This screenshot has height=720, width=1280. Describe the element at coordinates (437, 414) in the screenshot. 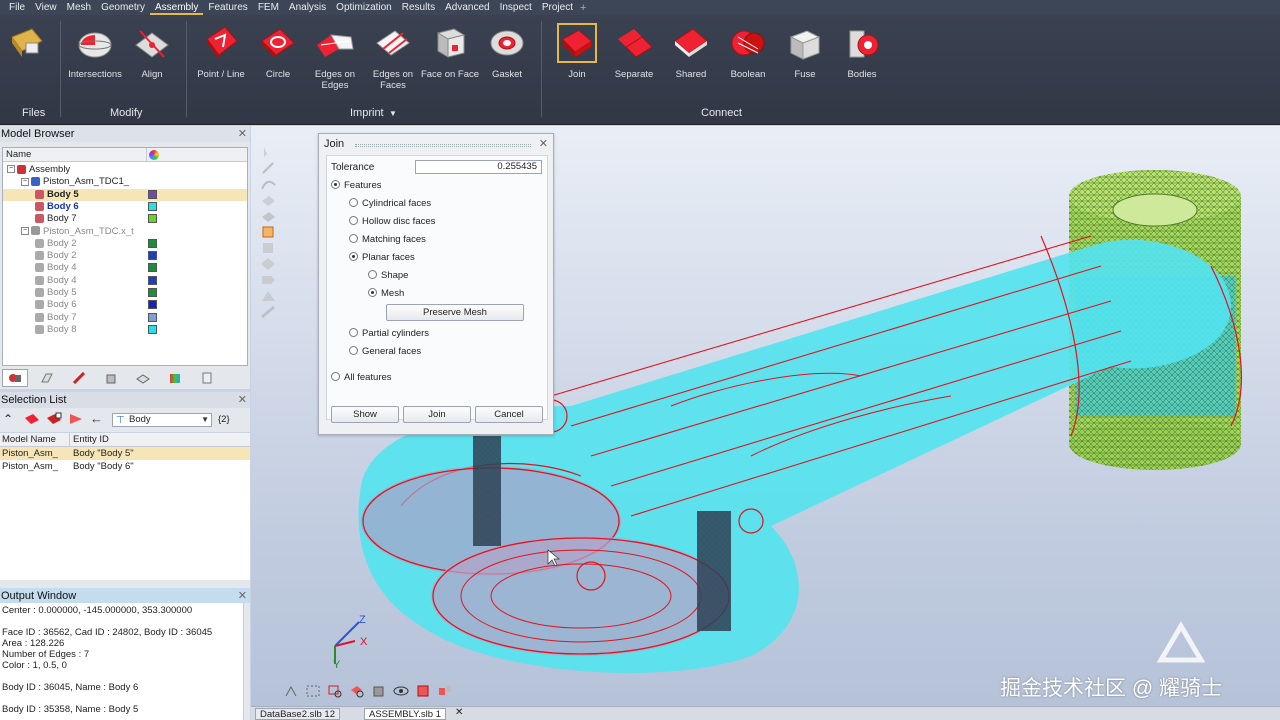

I see `join-button: Join` at that location.